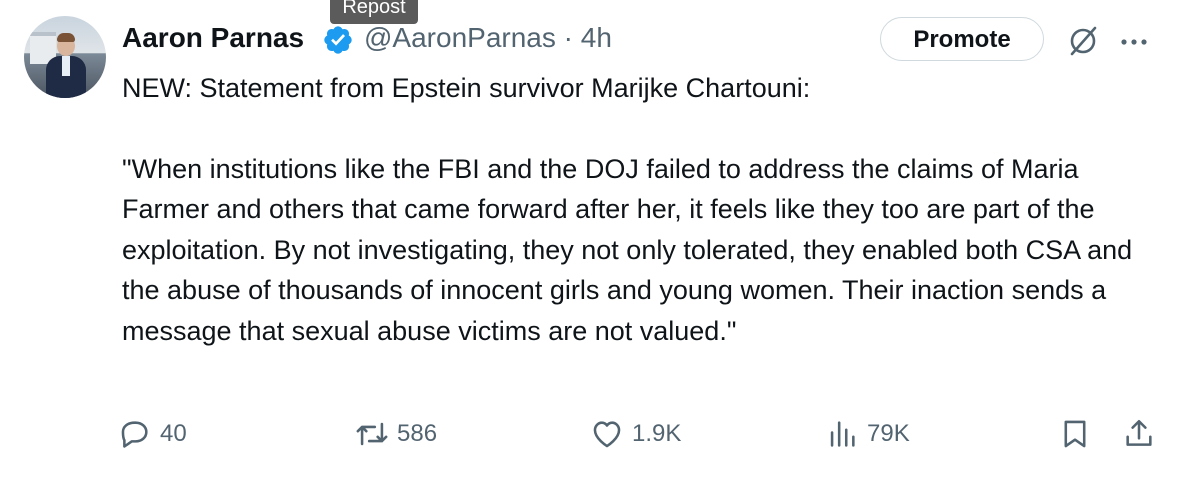 This screenshot has width=1196, height=480. What do you see at coordinates (842, 434) in the screenshot?
I see `views-icon` at bounding box center [842, 434].